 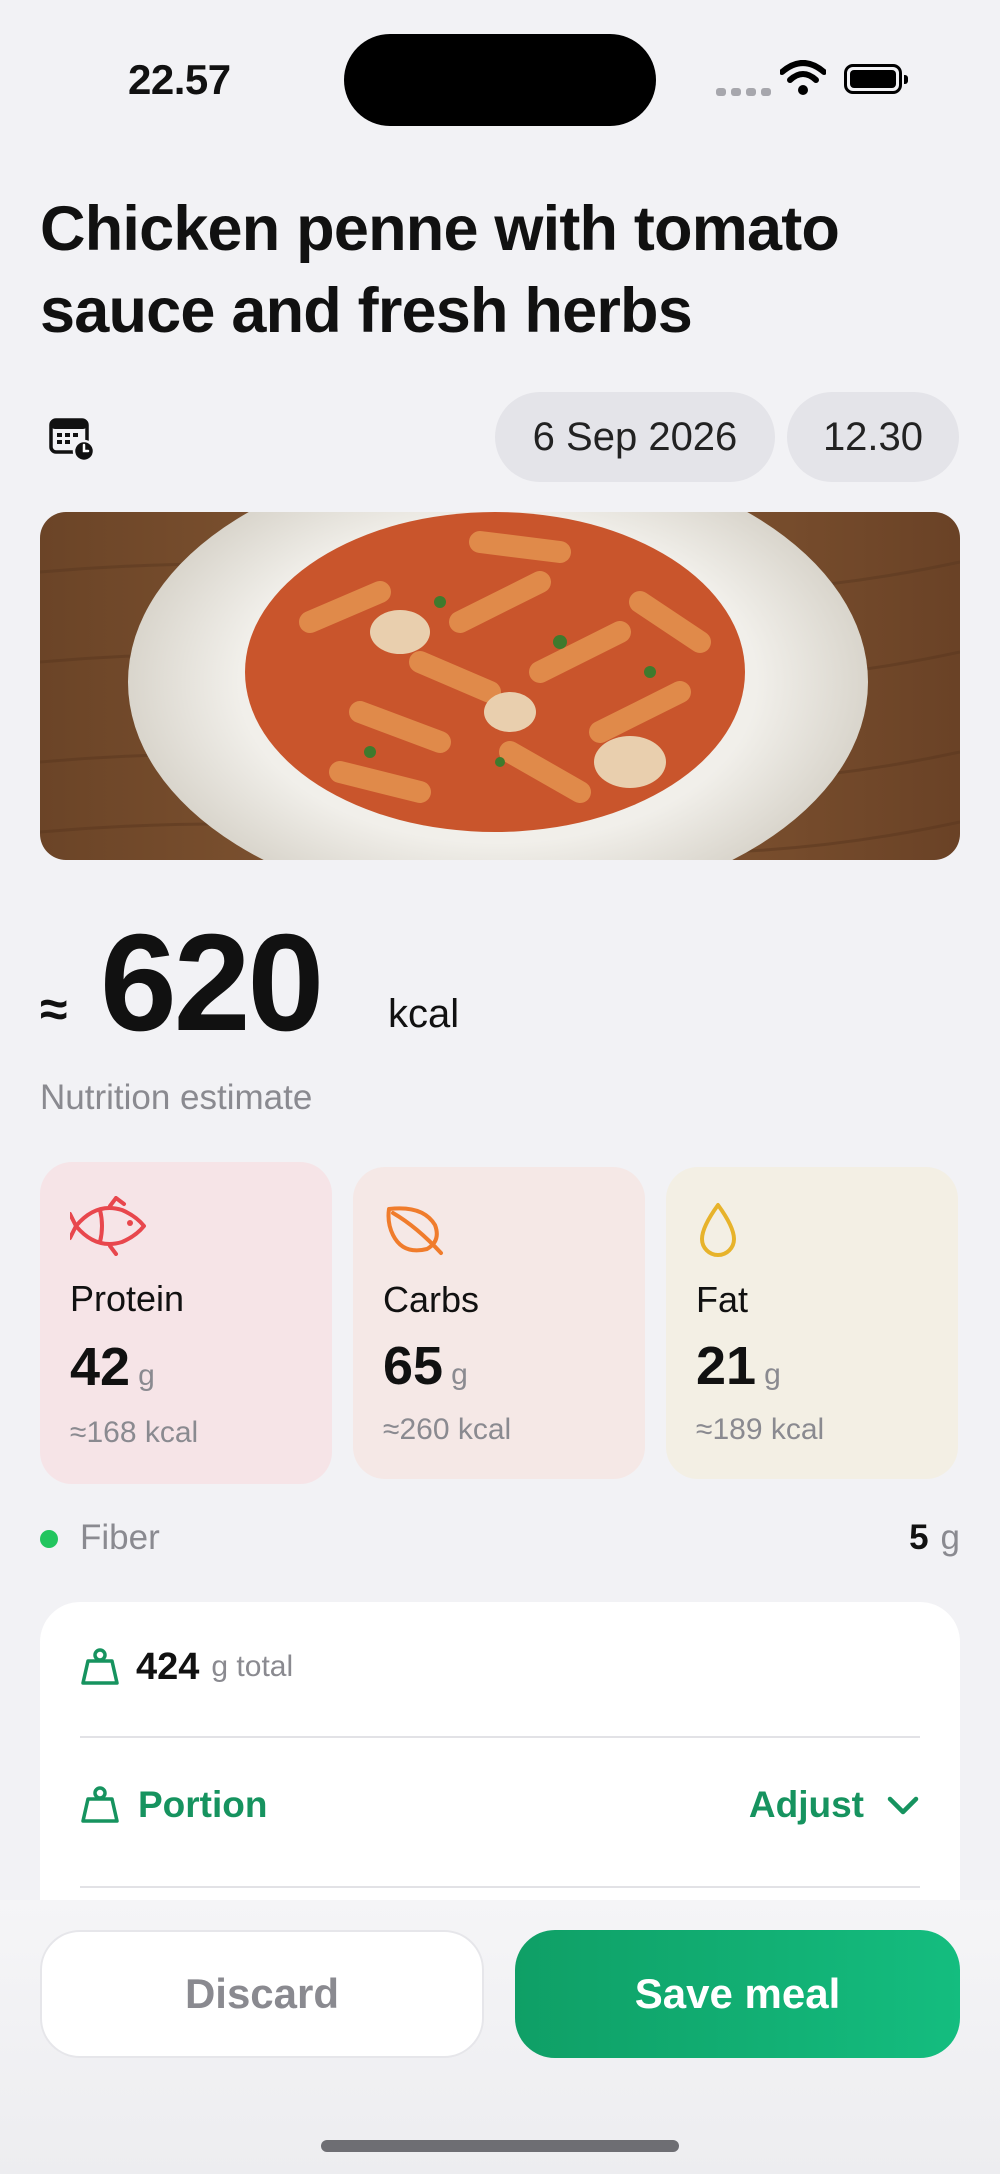 I want to click on time-pill: 12.30, so click(x=873, y=437).